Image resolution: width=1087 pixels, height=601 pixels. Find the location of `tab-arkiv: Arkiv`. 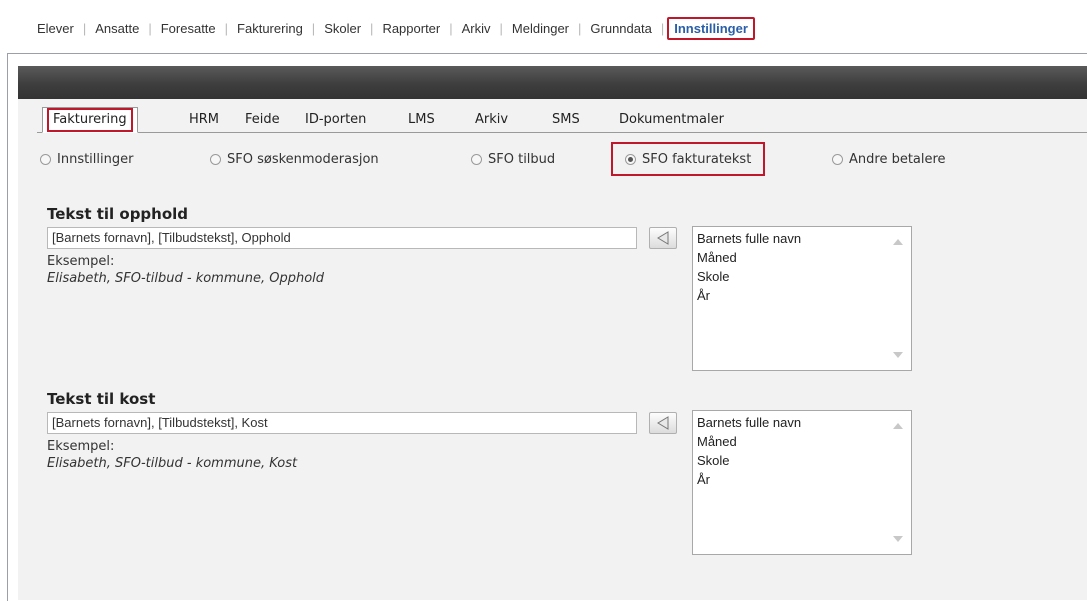

tab-arkiv: Arkiv is located at coordinates (491, 120).